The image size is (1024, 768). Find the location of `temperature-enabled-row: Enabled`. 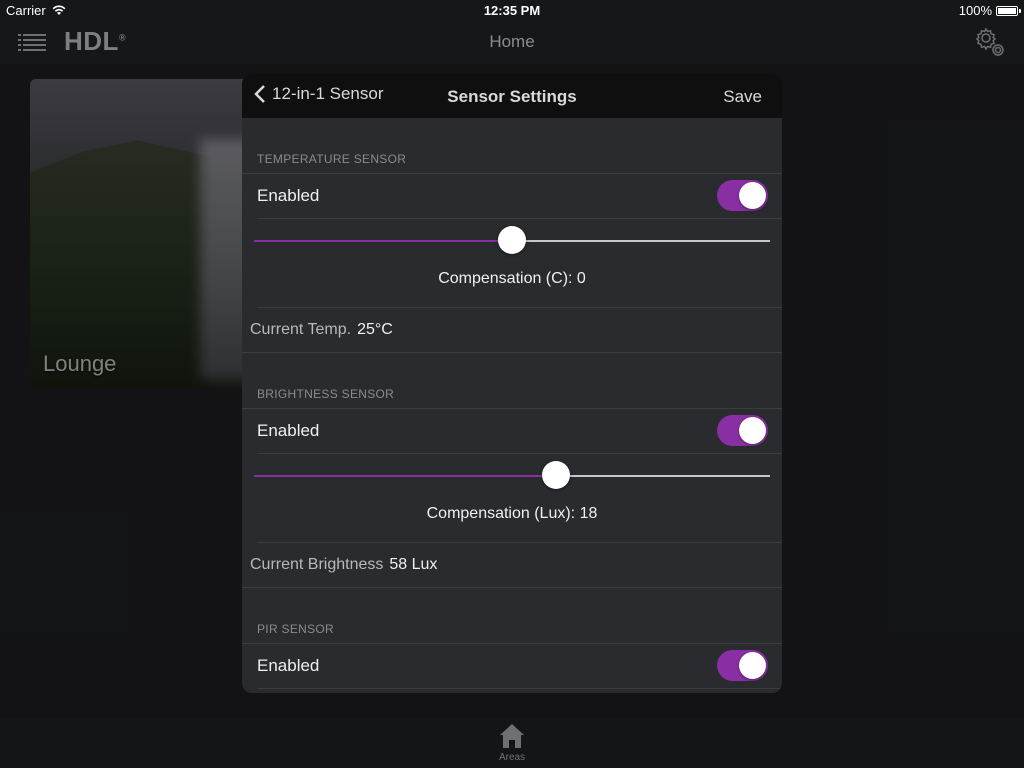

temperature-enabled-row: Enabled is located at coordinates (519, 196).